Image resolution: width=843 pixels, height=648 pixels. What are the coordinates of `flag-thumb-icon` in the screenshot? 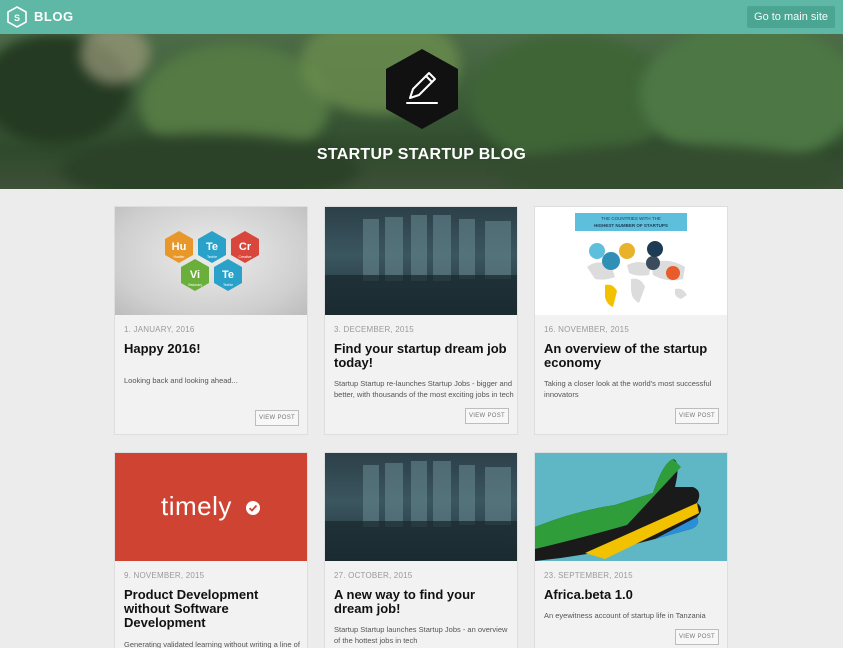 It's located at (618, 510).